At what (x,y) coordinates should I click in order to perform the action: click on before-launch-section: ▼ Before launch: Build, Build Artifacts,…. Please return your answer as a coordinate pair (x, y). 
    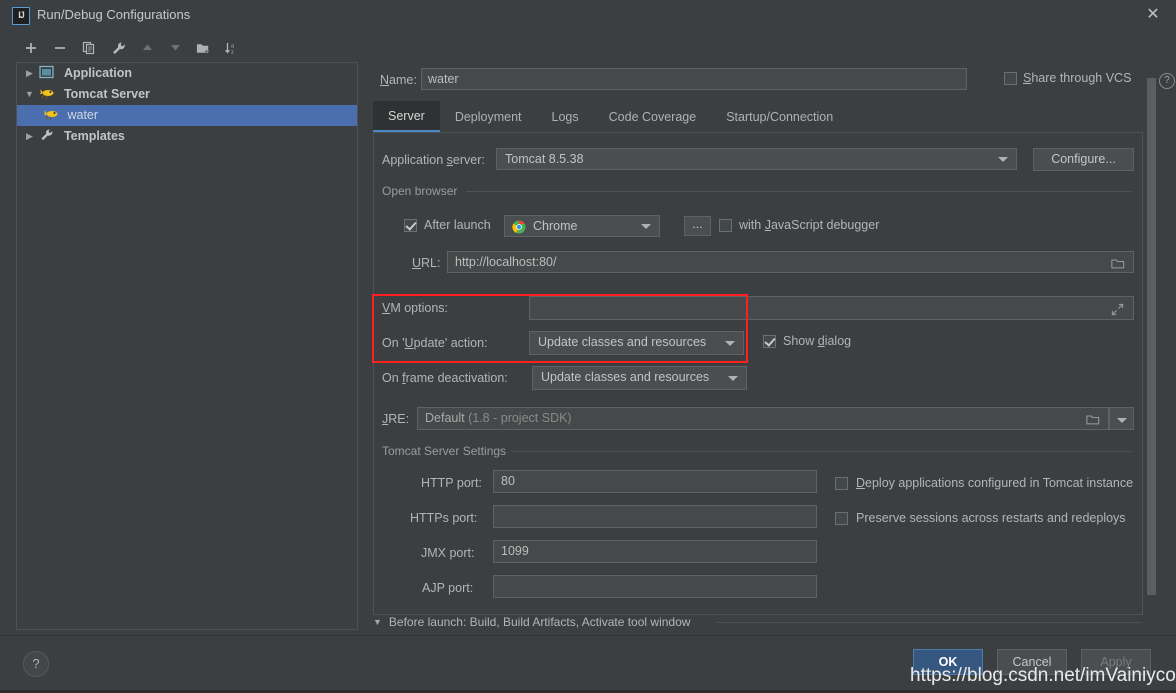
    Looking at the image, I should click on (531, 622).